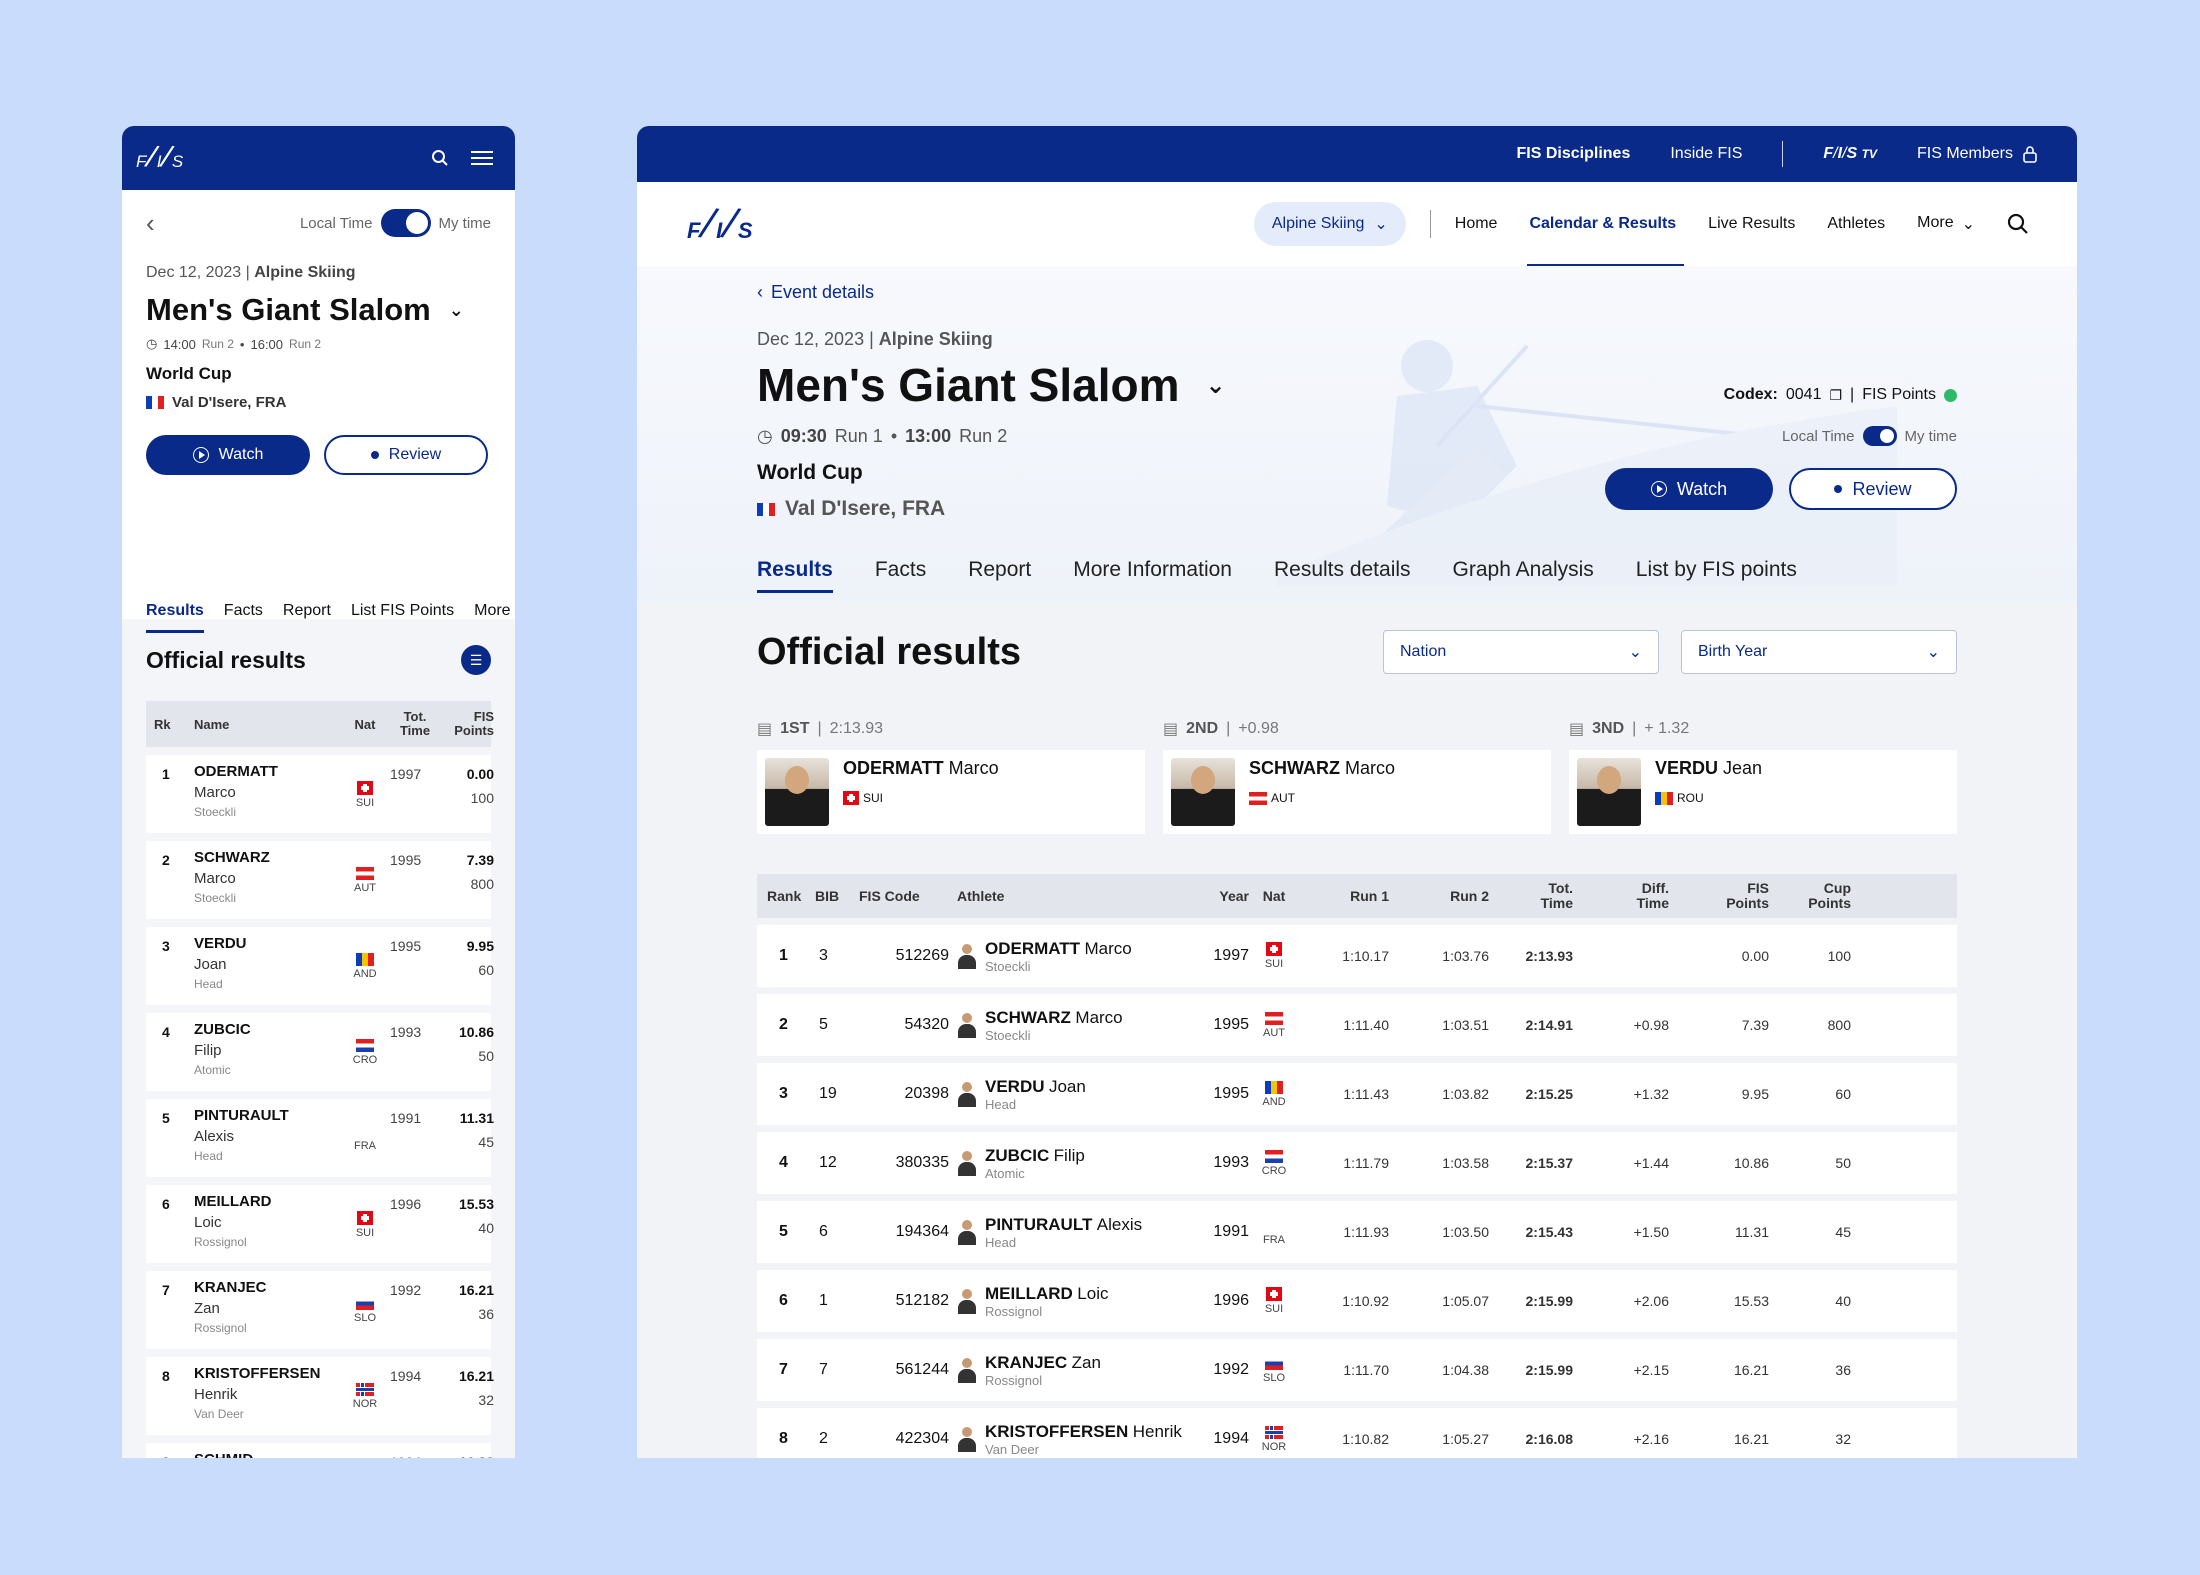  Describe the element at coordinates (318, 310) in the screenshot. I see `event-title: Men's Giant Slalom ⌄` at that location.